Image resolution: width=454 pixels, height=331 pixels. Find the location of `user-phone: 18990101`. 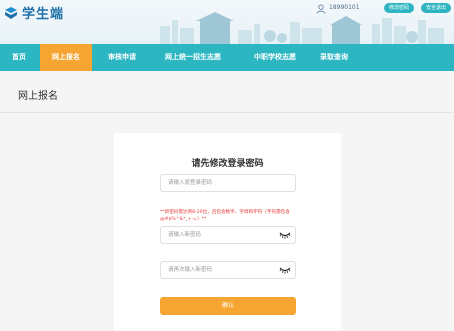

user-phone: 18990101 is located at coordinates (344, 7).